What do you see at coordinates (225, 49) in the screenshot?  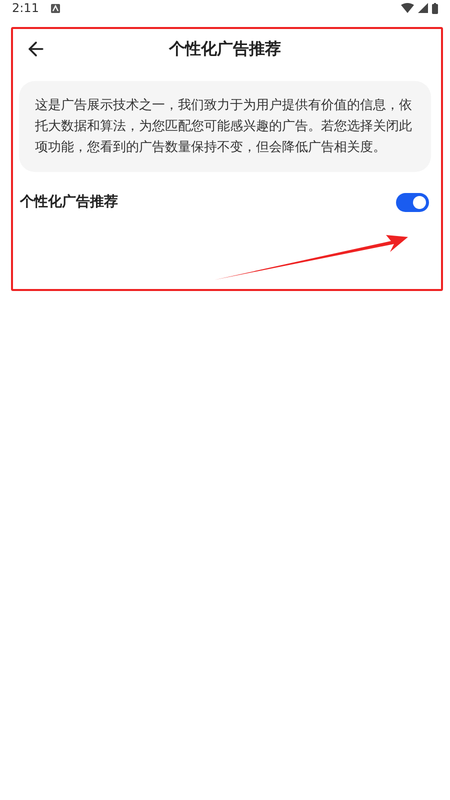 I see `page-title: 个性化广告推荐` at bounding box center [225, 49].